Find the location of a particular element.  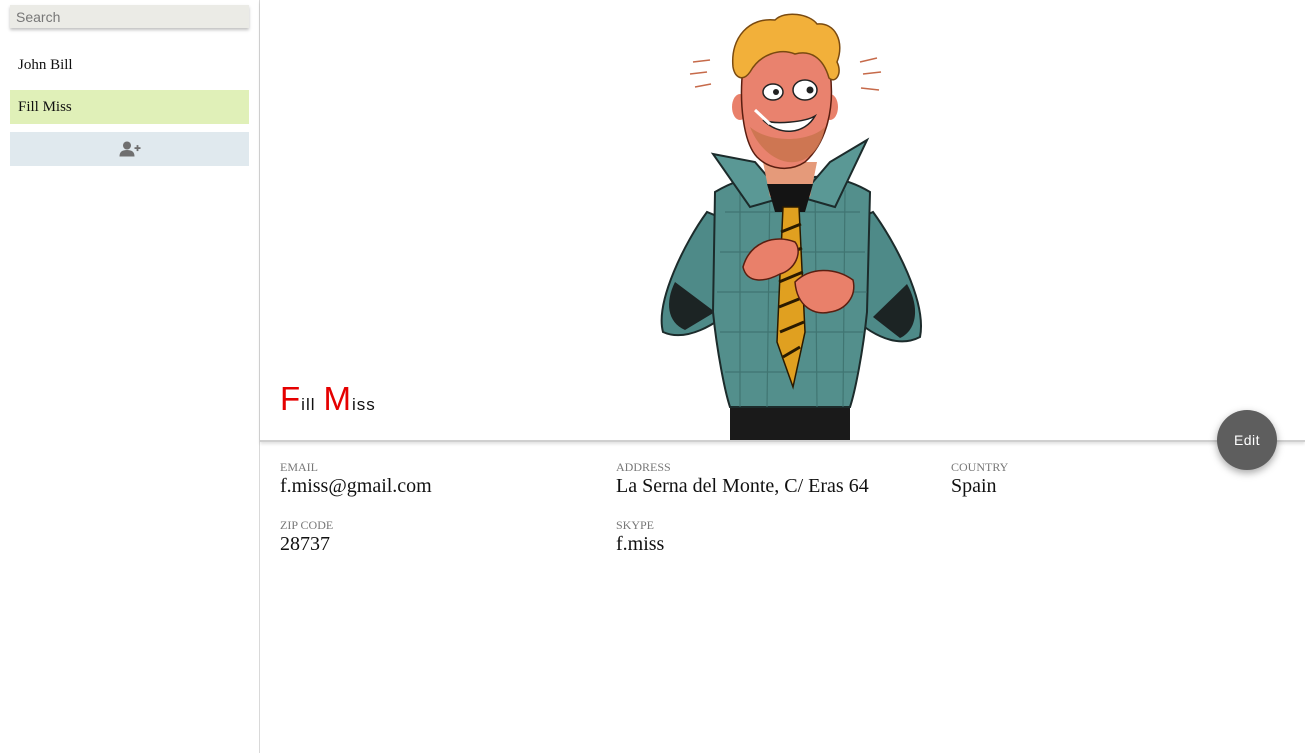

country-label: COUNTRY is located at coordinates (980, 467).